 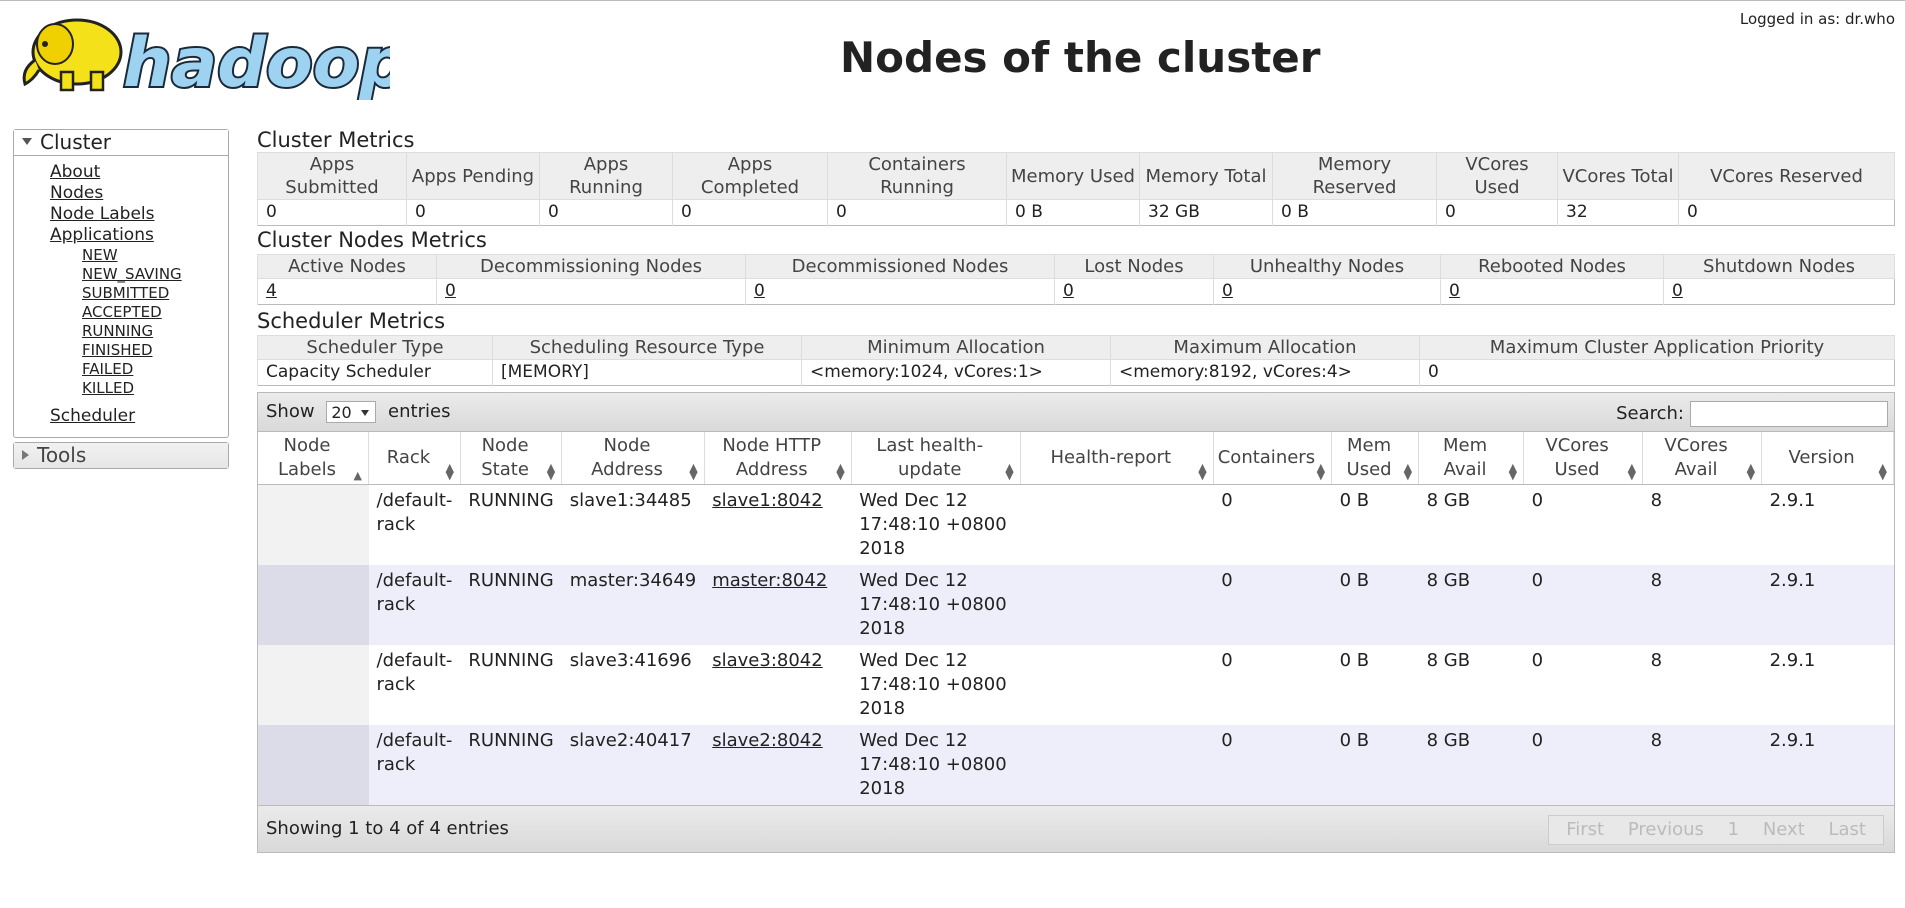 What do you see at coordinates (1583, 458) in the screenshot?
I see `column-header-vcores-used: VCores Used ▲ ▼` at bounding box center [1583, 458].